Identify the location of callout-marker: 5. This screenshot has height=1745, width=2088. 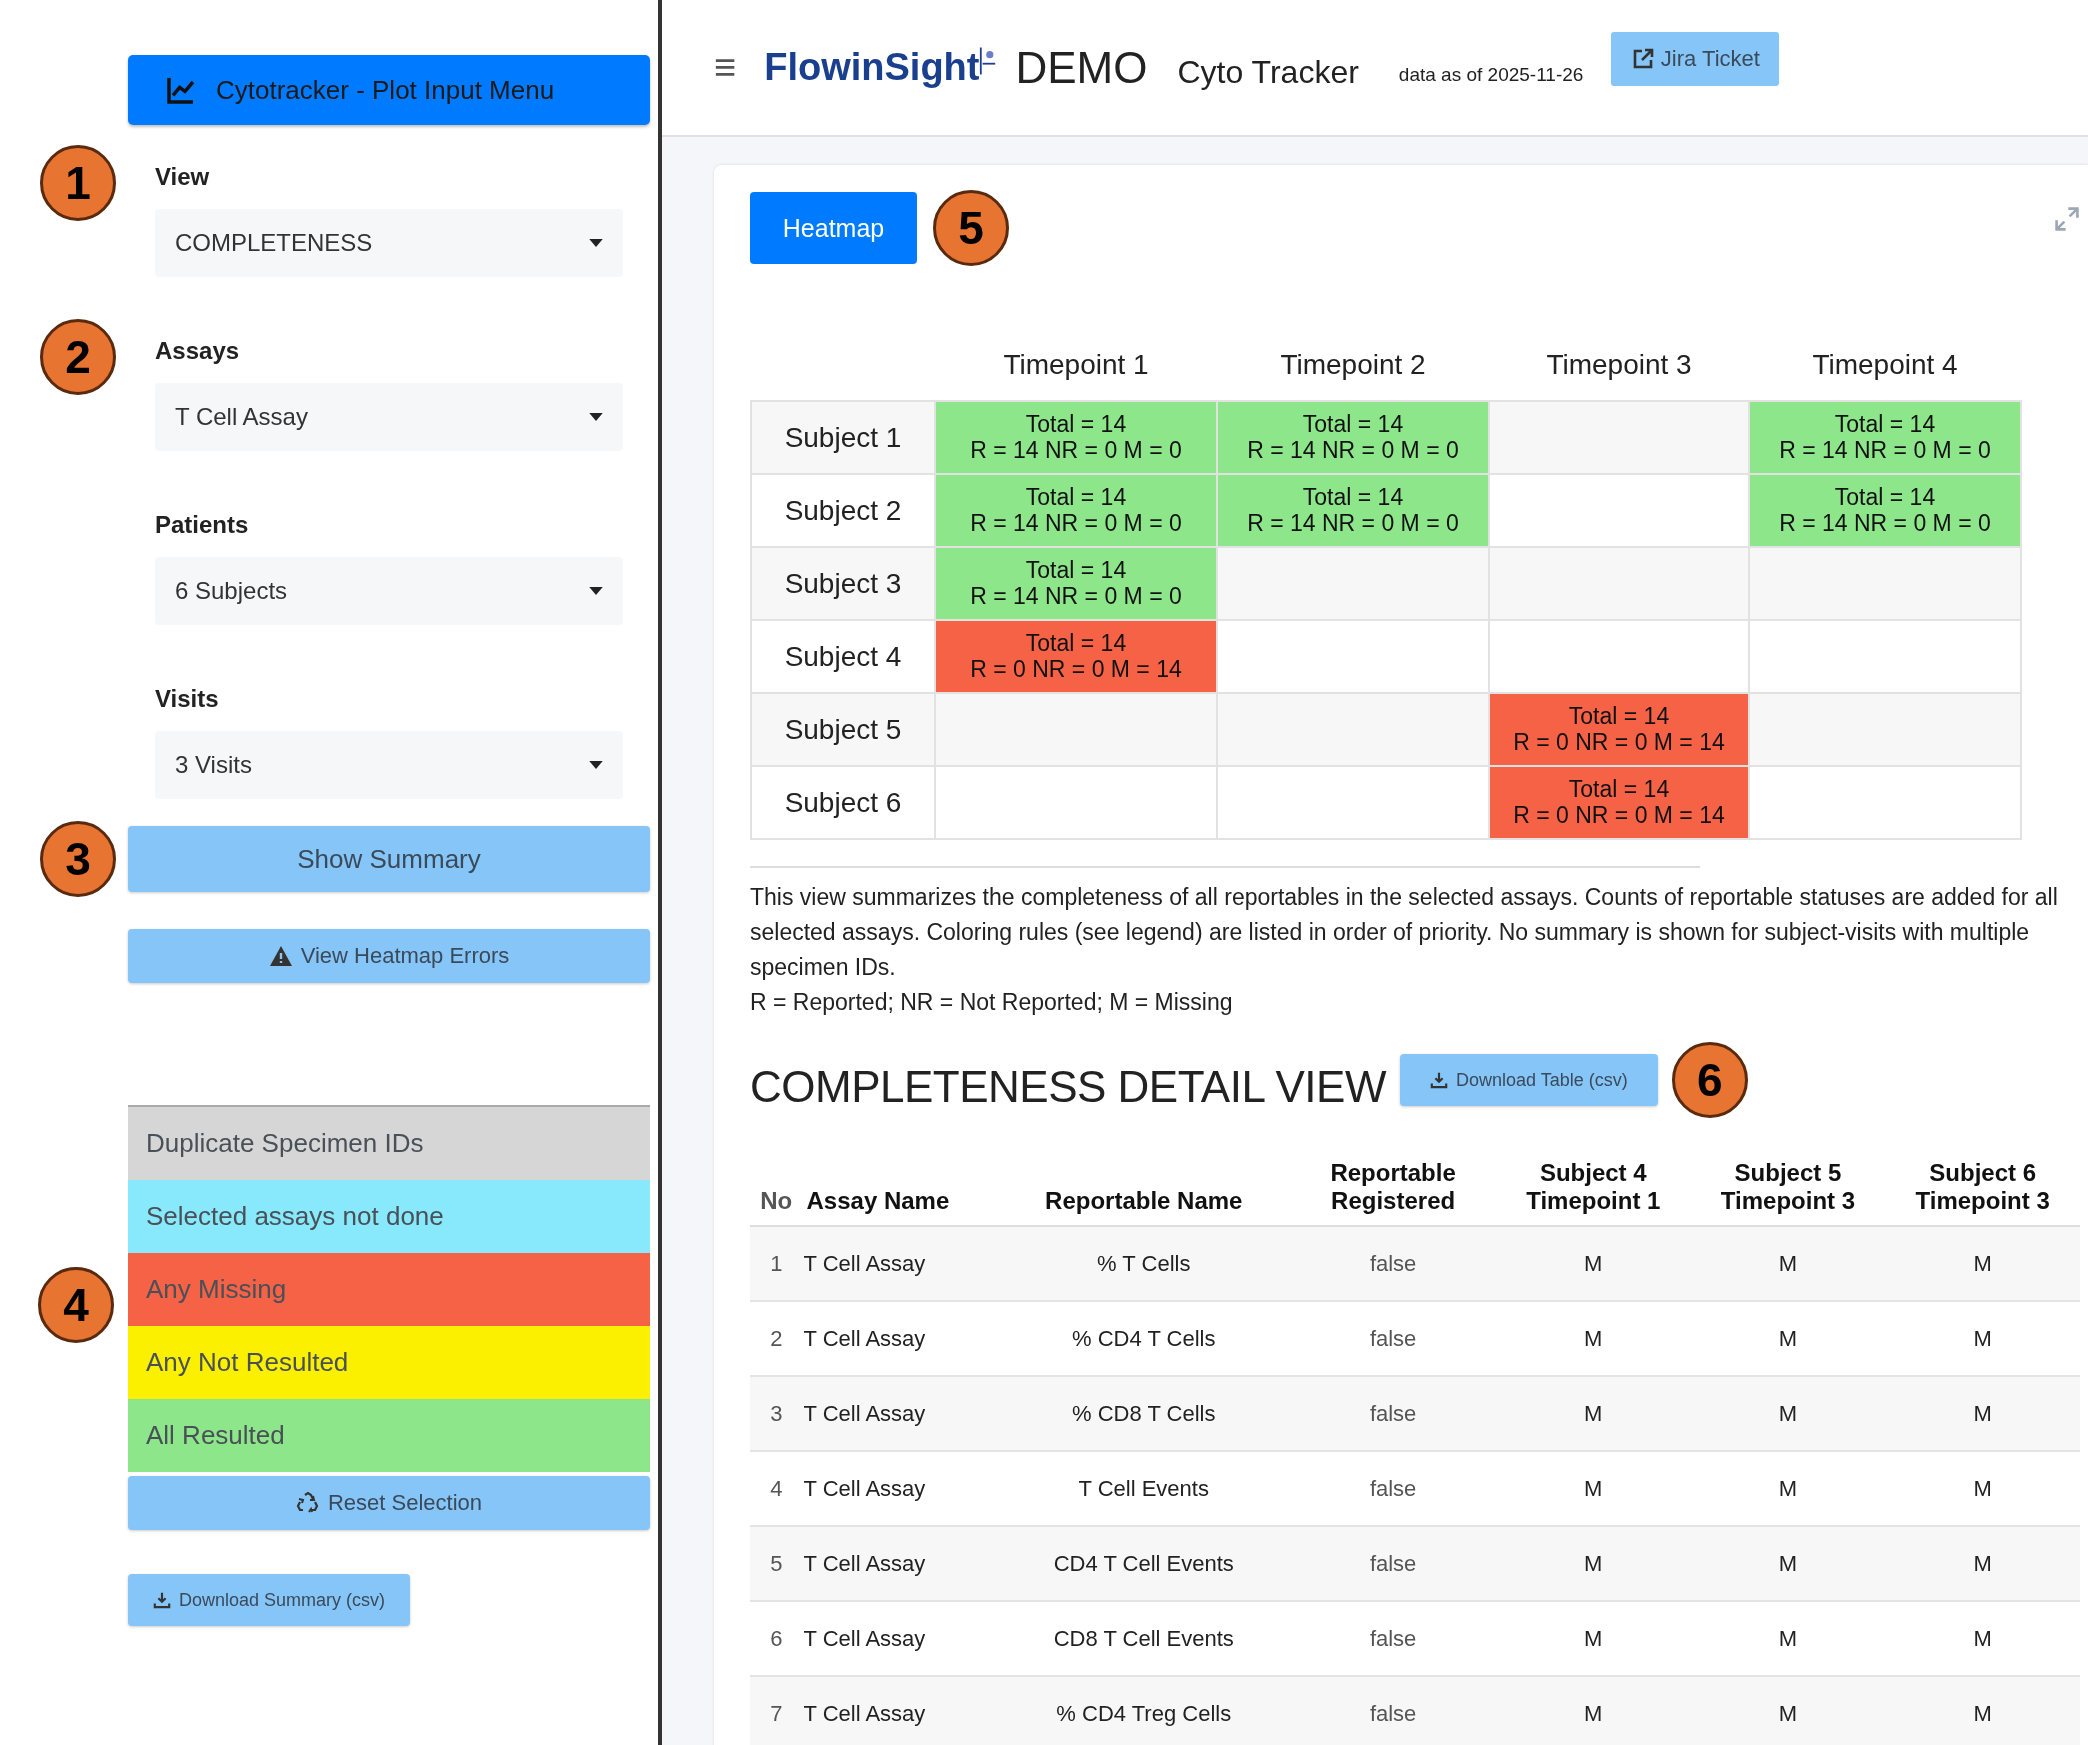
(971, 228).